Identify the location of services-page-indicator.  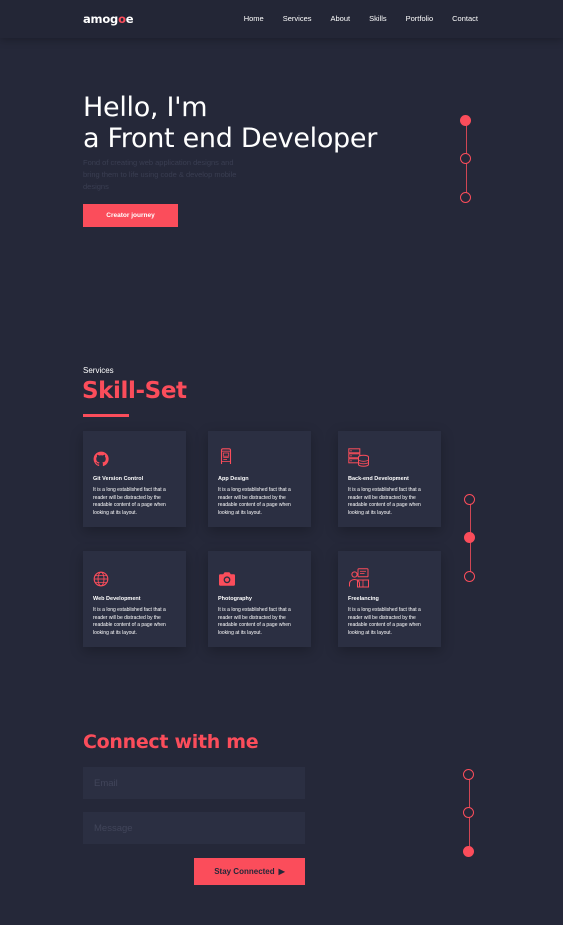
(470, 538).